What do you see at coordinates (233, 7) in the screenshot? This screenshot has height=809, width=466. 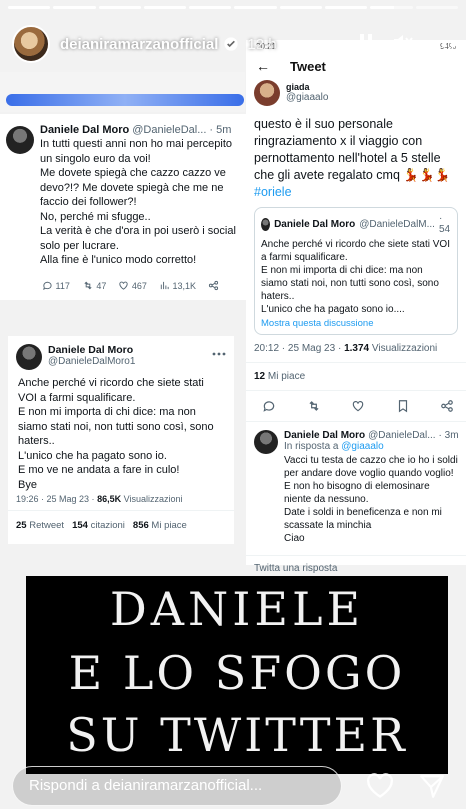 I see `story-progress` at bounding box center [233, 7].